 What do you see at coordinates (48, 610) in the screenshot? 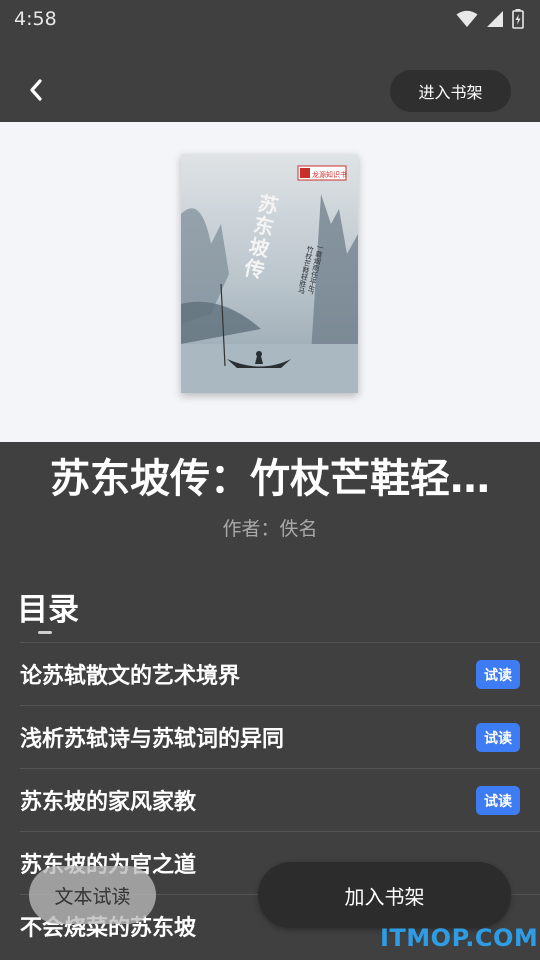
I see `toc-heading: 目录` at bounding box center [48, 610].